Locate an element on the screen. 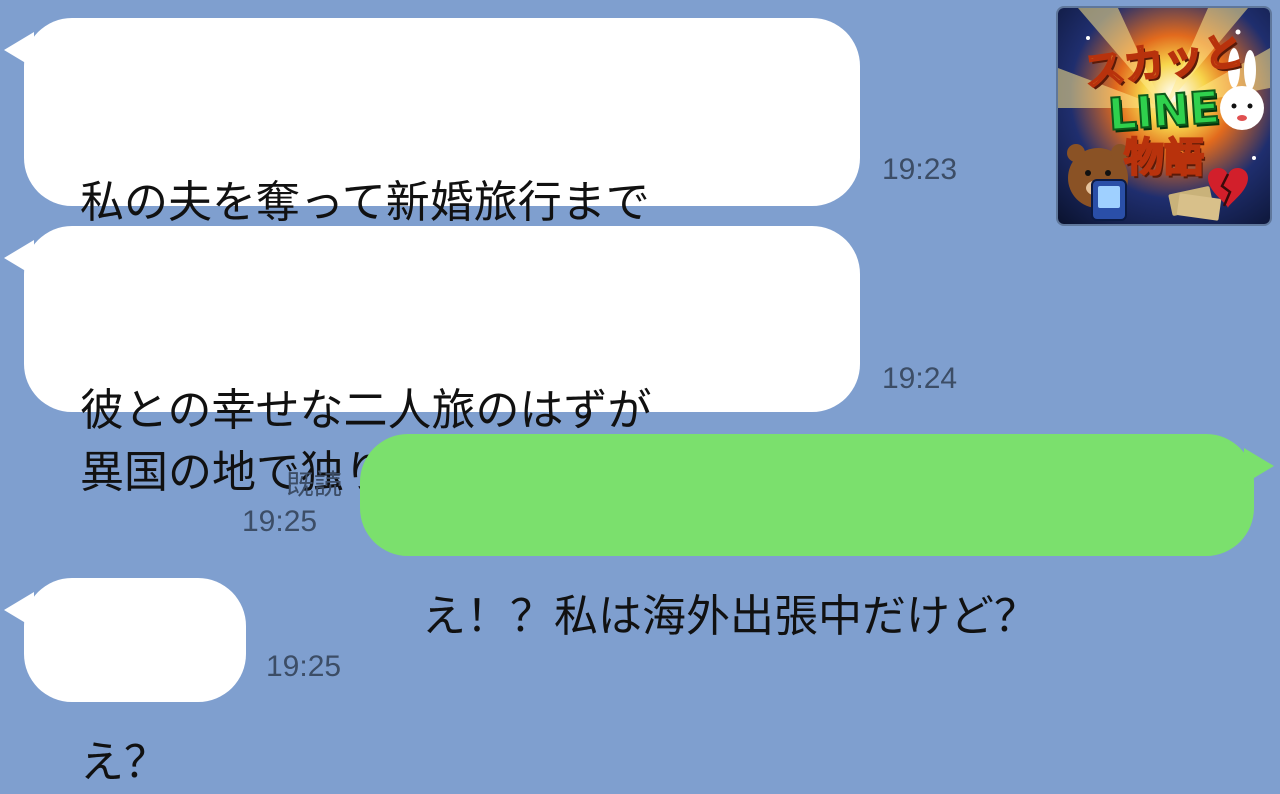 The image size is (1280, 794). message-bubble-incoming: え？ is located at coordinates (125, 683).